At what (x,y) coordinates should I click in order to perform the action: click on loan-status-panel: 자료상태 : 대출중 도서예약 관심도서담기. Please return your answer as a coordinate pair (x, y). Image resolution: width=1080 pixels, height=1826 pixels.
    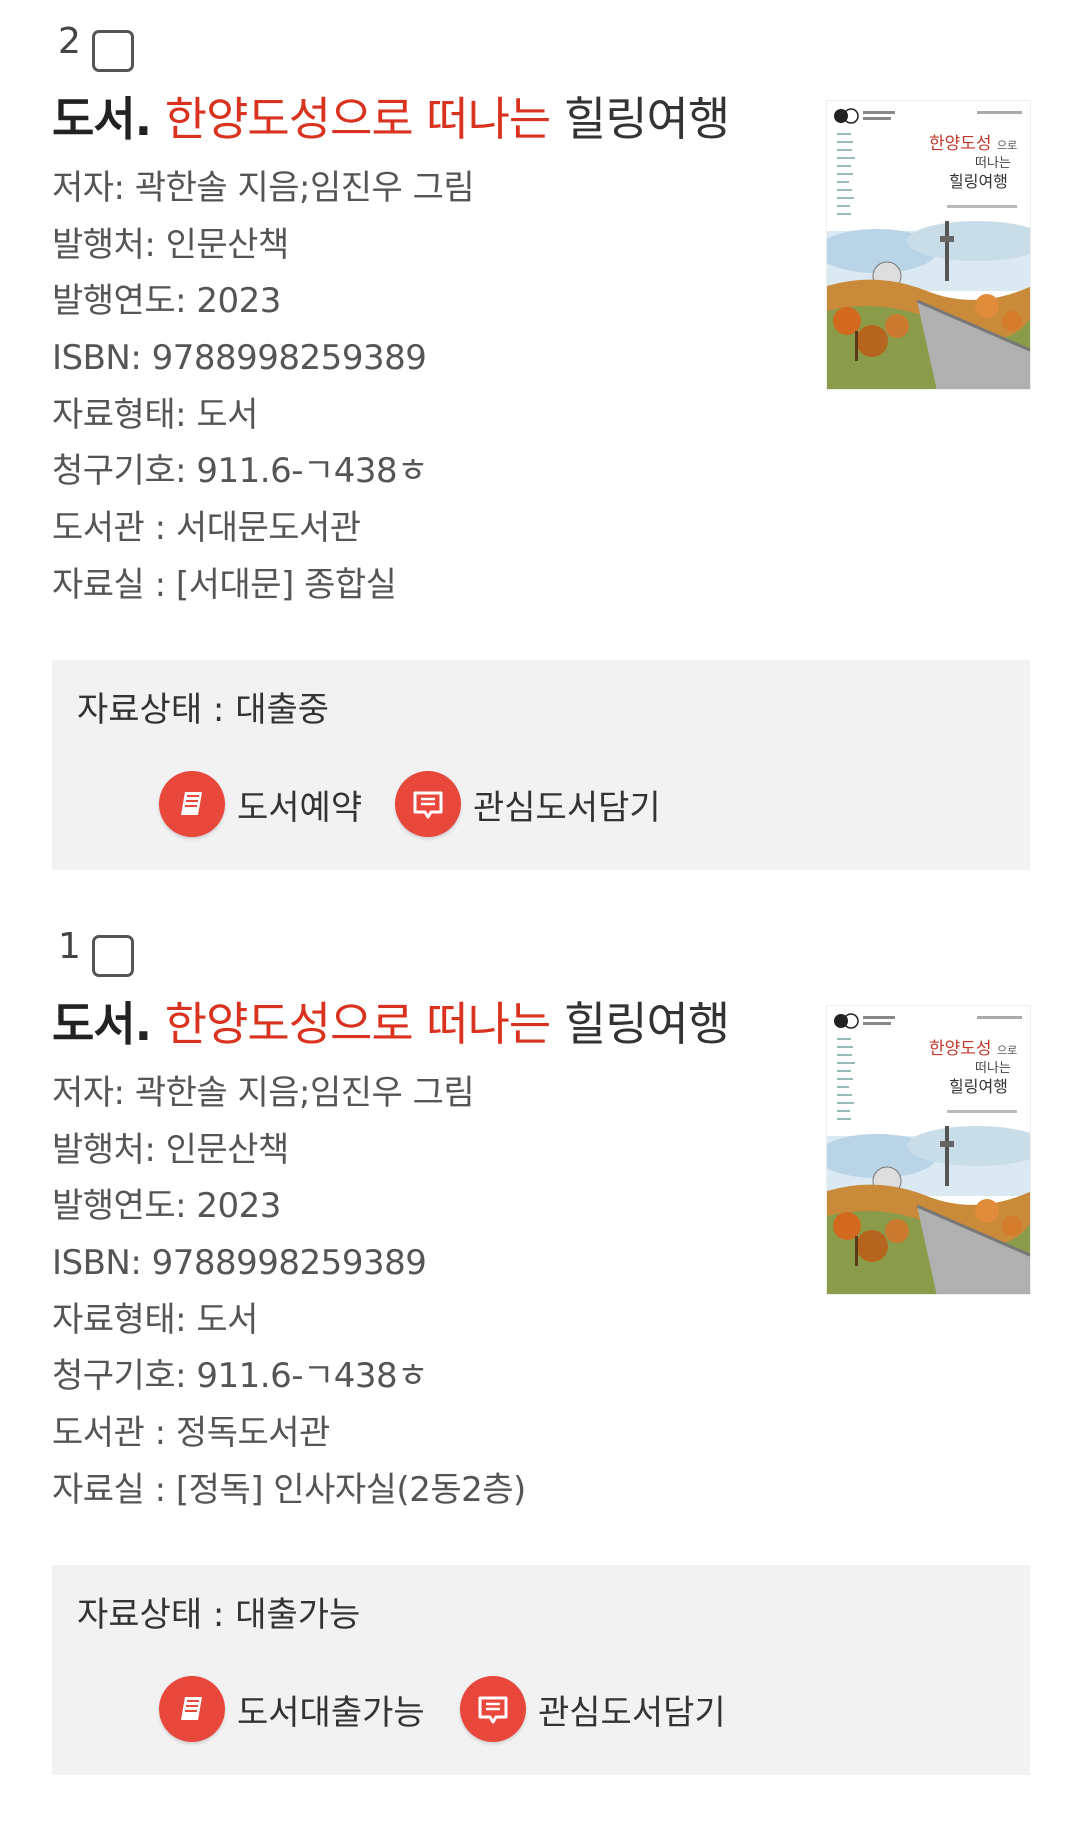
    Looking at the image, I should click on (541, 765).